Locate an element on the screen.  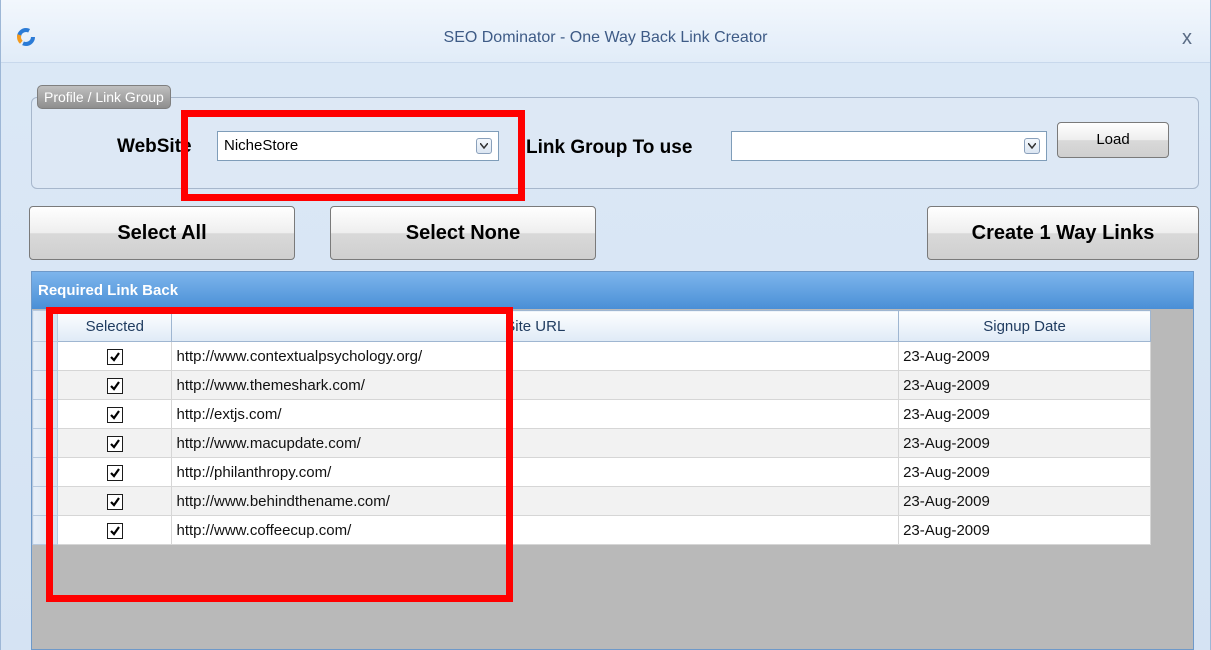
site-url-cell: http://philanthropy.com/ is located at coordinates (535, 472).